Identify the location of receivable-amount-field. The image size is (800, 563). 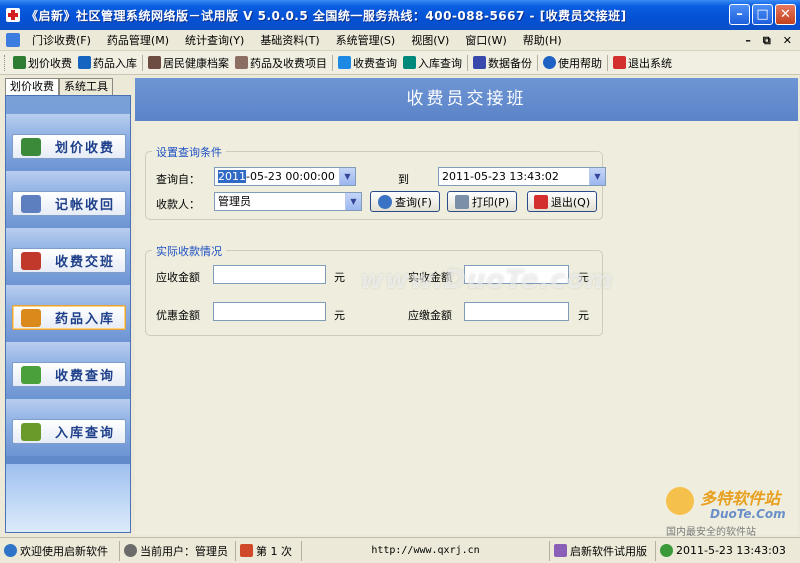
(269, 274).